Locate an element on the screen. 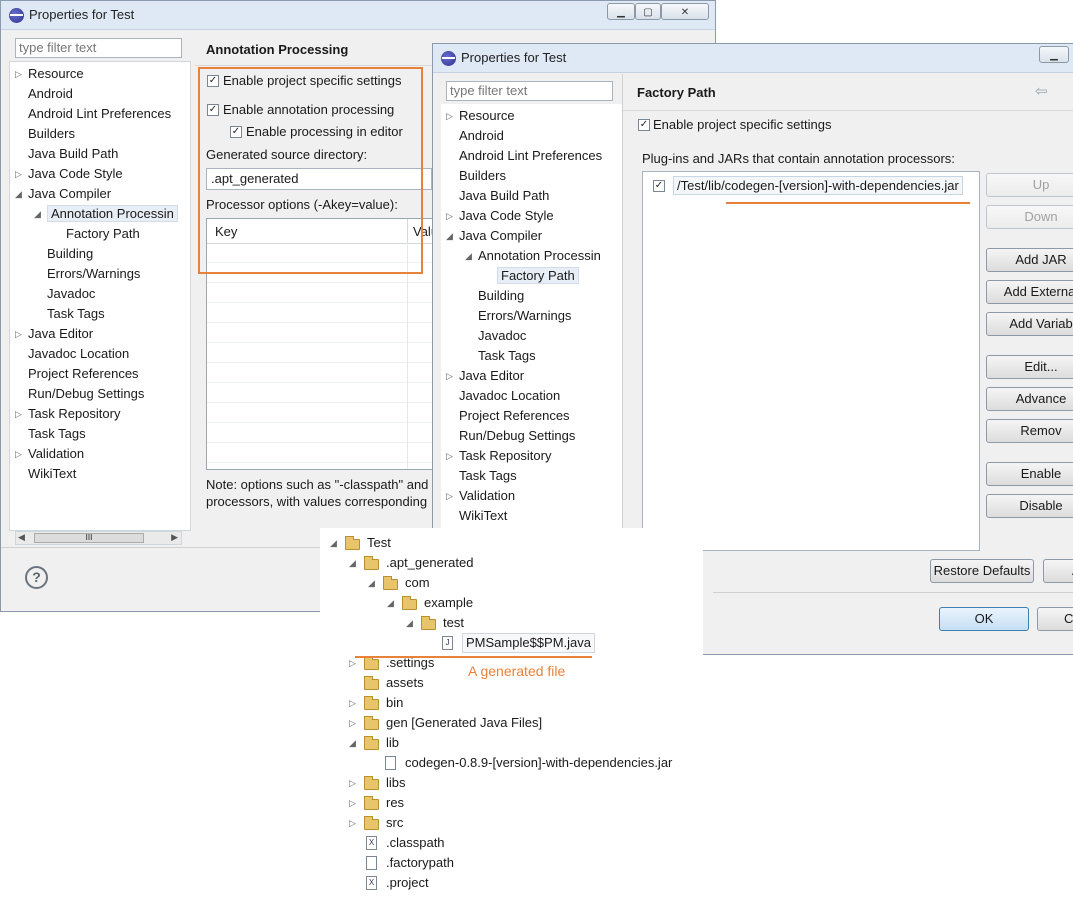 The height and width of the screenshot is (920, 1073). advanced-button: Advance is located at coordinates (1029, 399).